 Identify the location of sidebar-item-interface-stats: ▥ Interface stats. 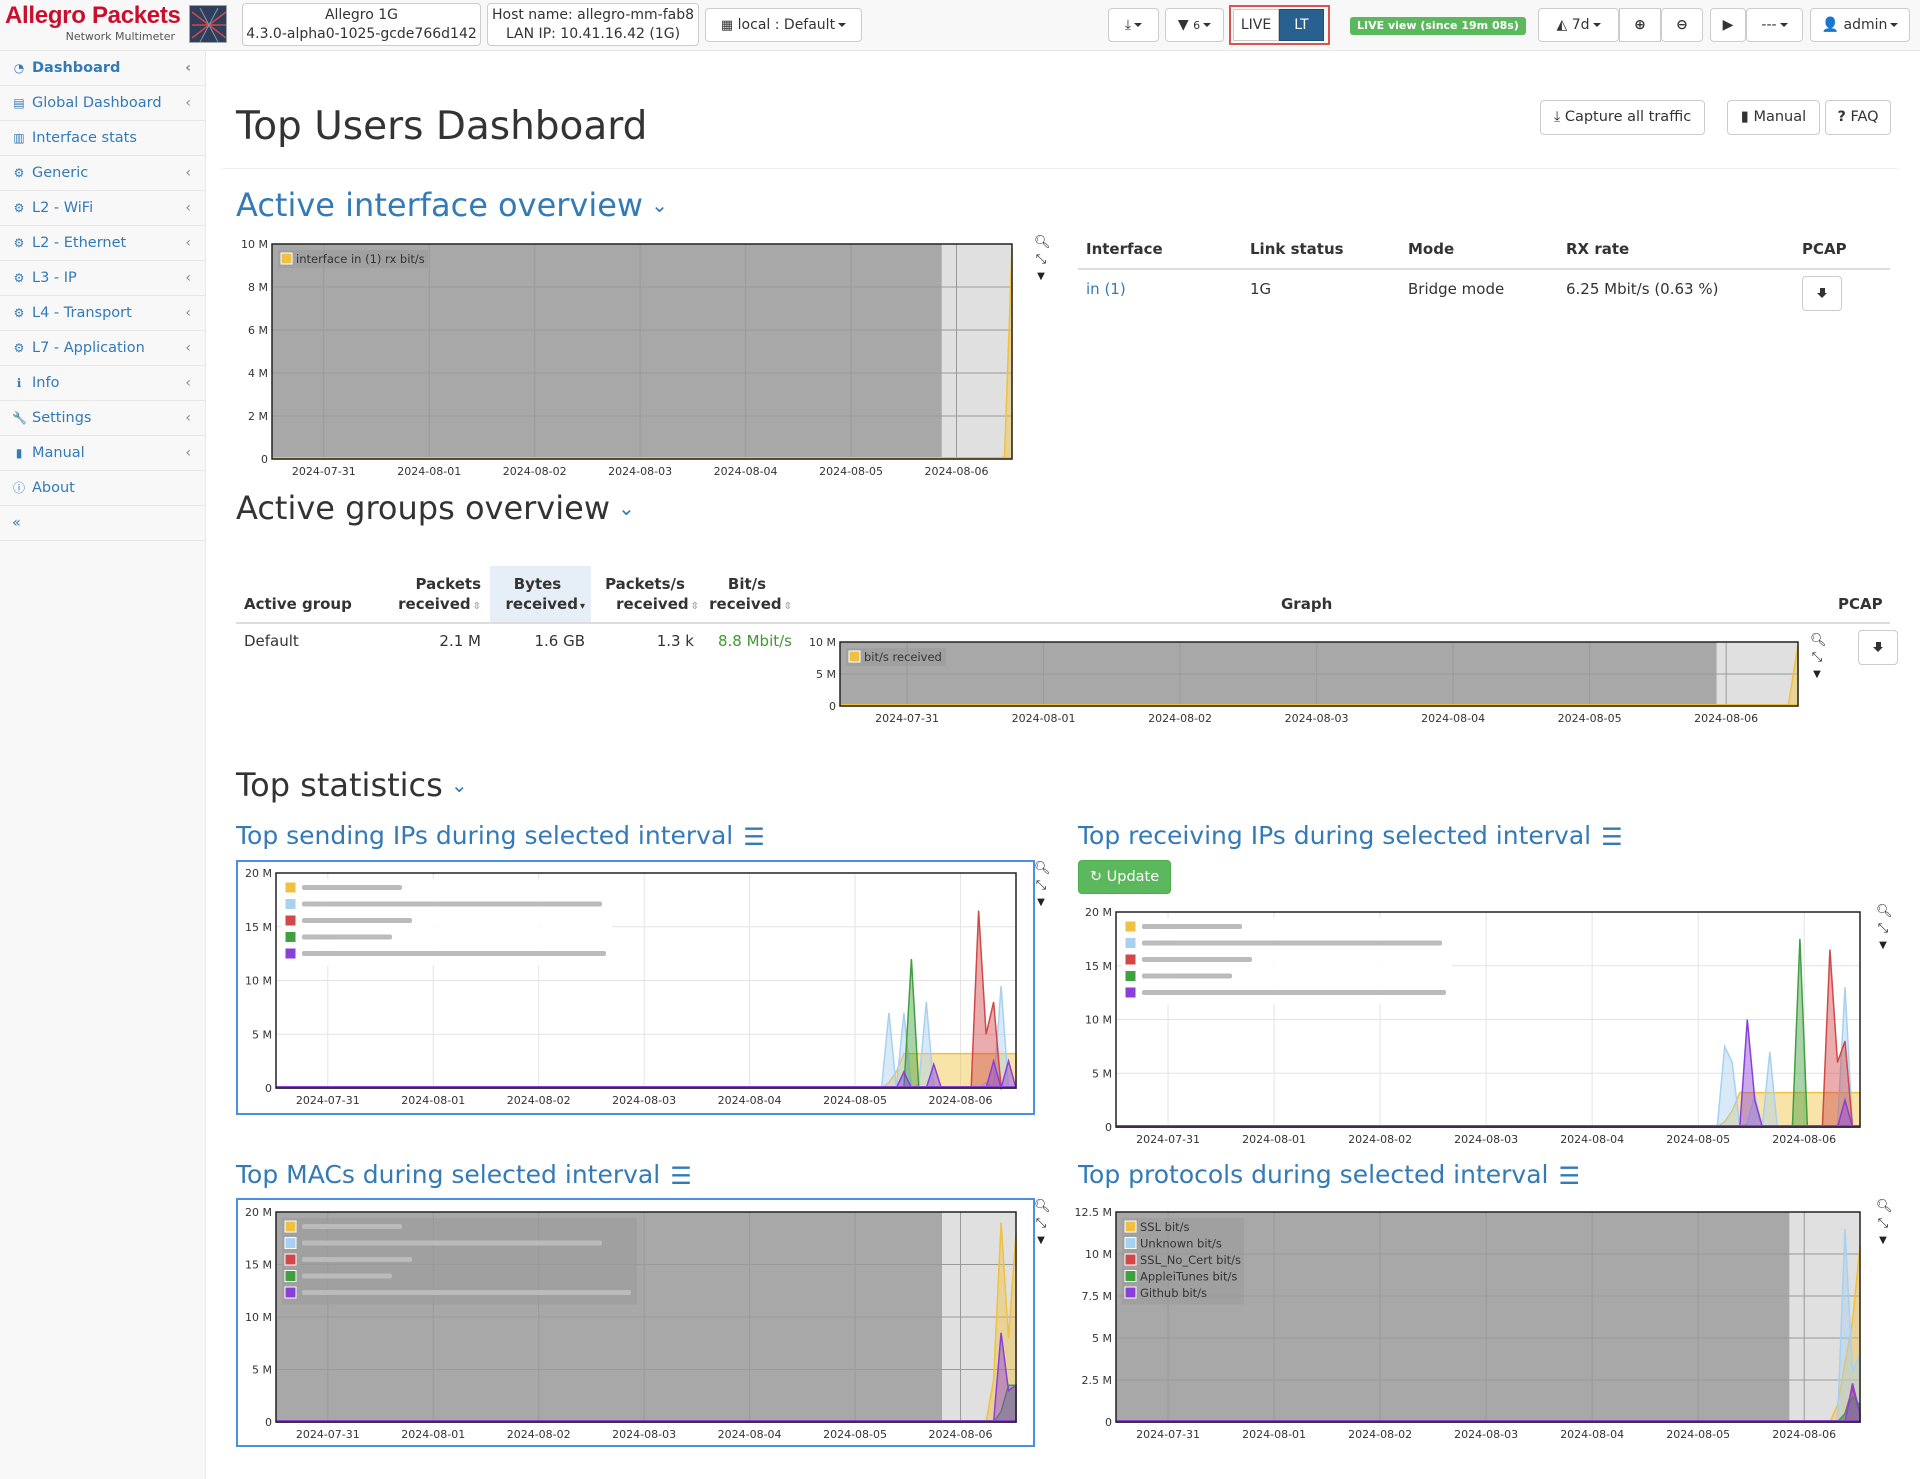
(102, 138).